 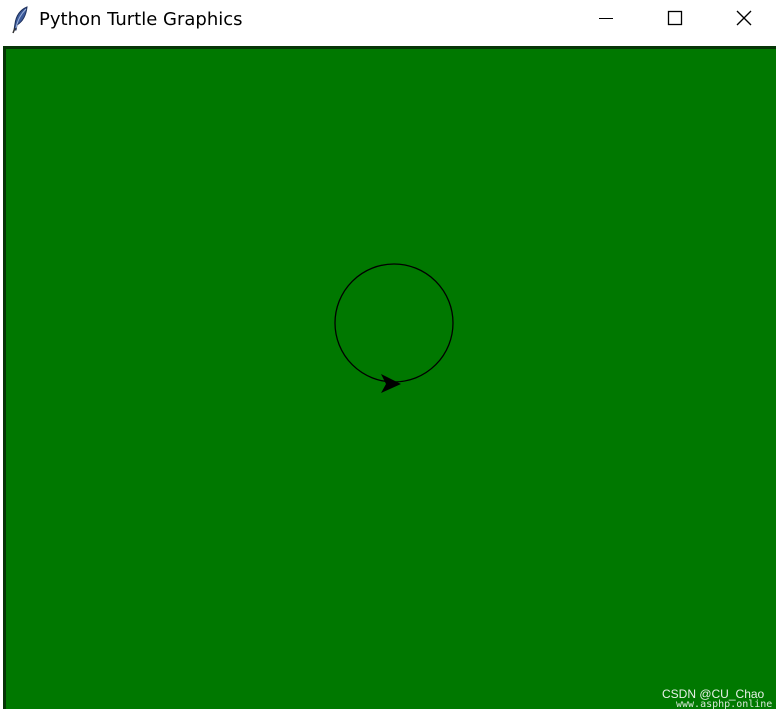 What do you see at coordinates (389, 20) in the screenshot?
I see `title-bar: Python Turtle Graphics` at bounding box center [389, 20].